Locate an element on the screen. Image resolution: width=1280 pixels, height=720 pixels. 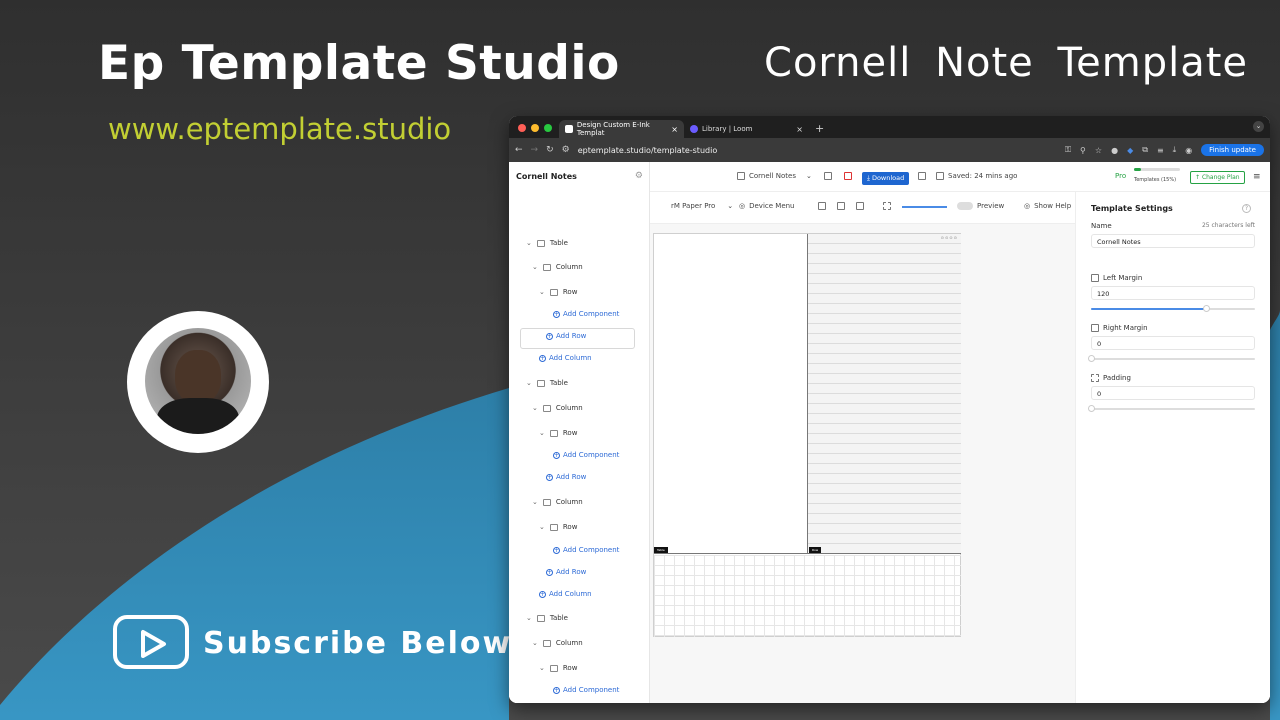
new-tab-icon: + is located at coordinates (819, 130).